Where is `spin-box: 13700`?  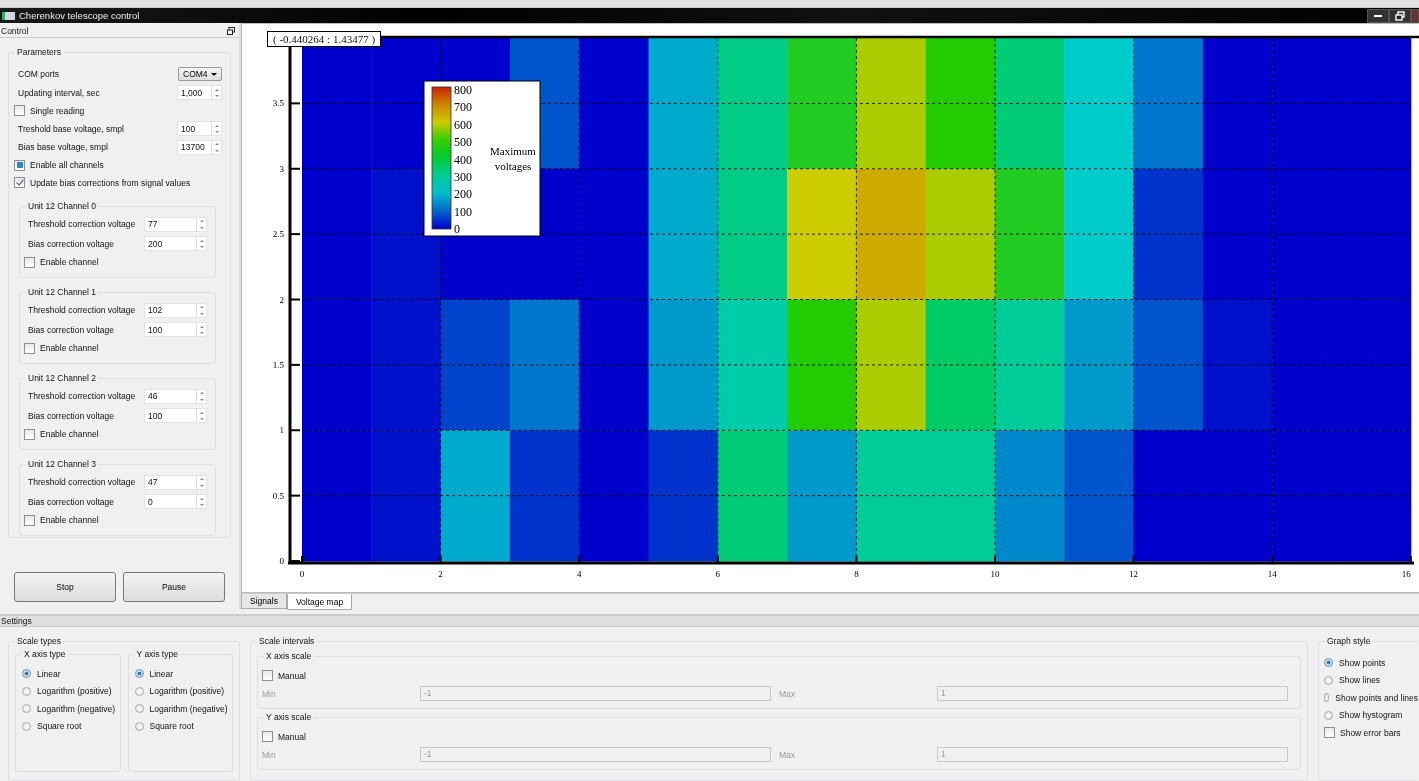 spin-box: 13700 is located at coordinates (199, 147).